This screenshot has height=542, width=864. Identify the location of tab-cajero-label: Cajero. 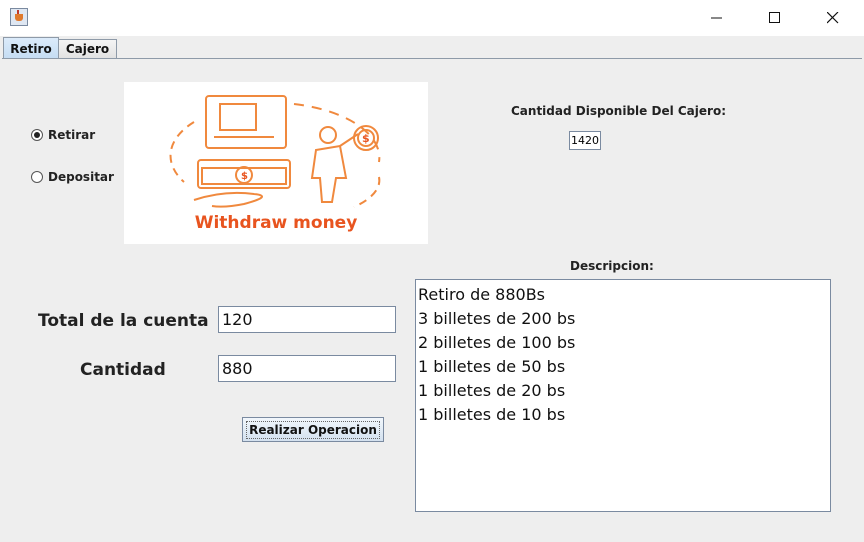
(87, 49).